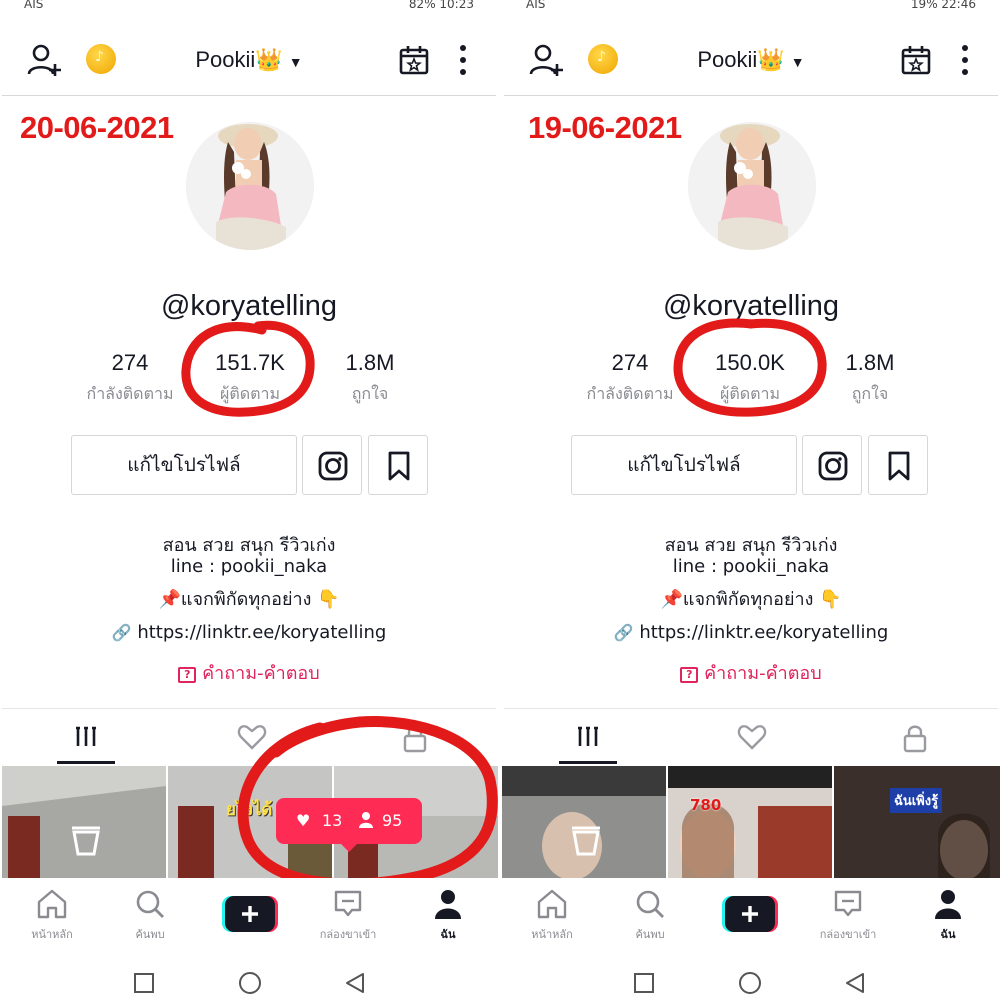 This screenshot has height=1000, width=1000. I want to click on annotation-overlay, so click(750, 367).